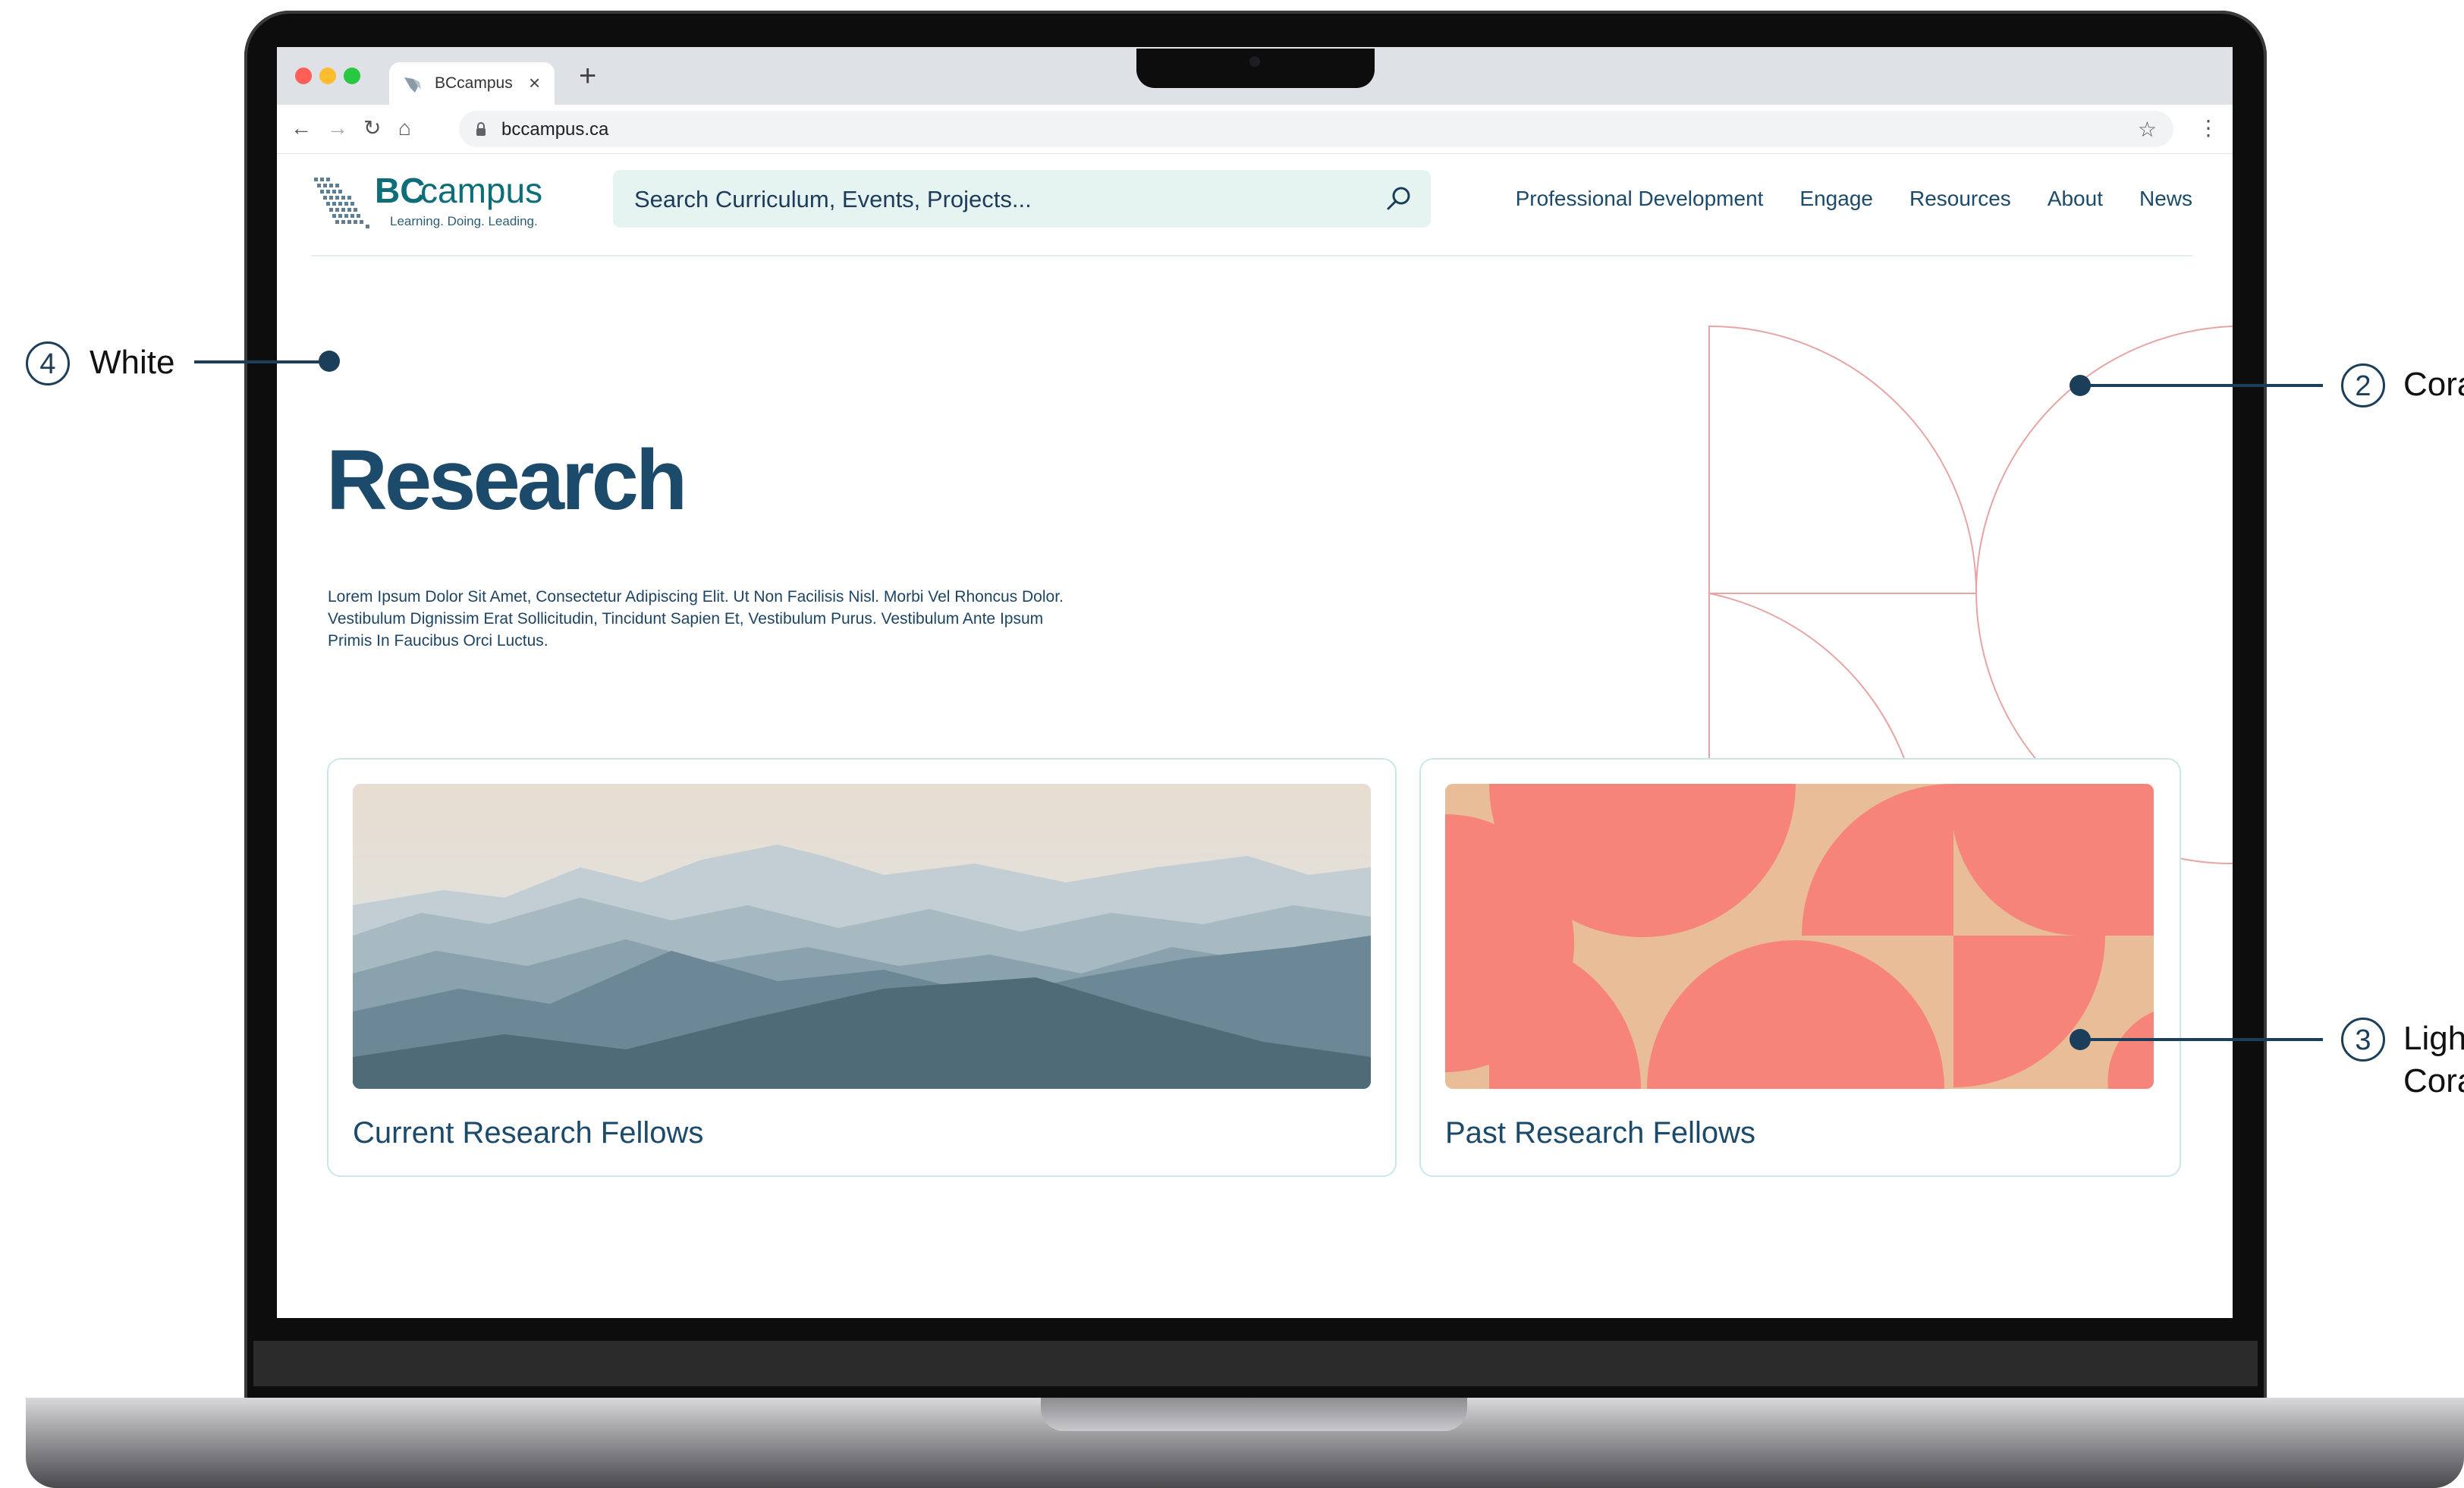 Image resolution: width=2464 pixels, height=1488 pixels. I want to click on nav-news: News, so click(2165, 199).